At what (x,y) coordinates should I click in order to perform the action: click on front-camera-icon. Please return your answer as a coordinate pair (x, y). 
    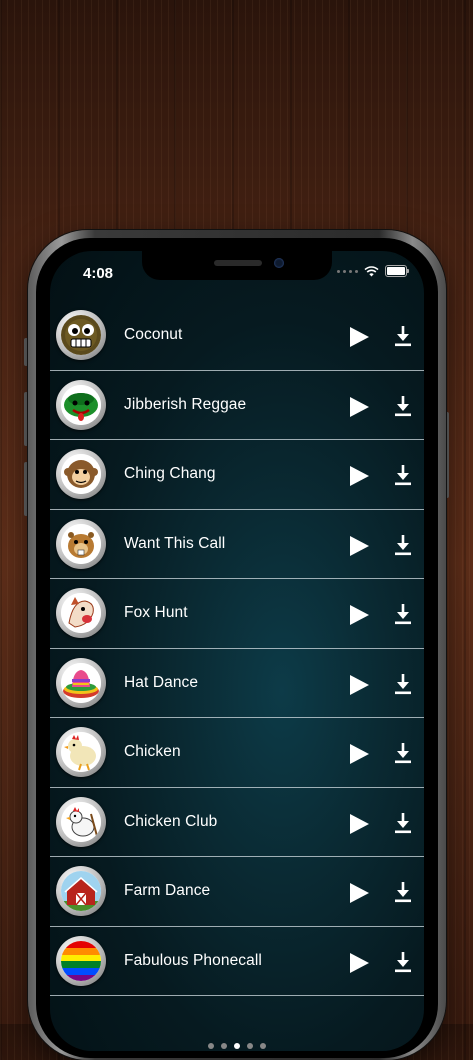
    Looking at the image, I should click on (279, 263).